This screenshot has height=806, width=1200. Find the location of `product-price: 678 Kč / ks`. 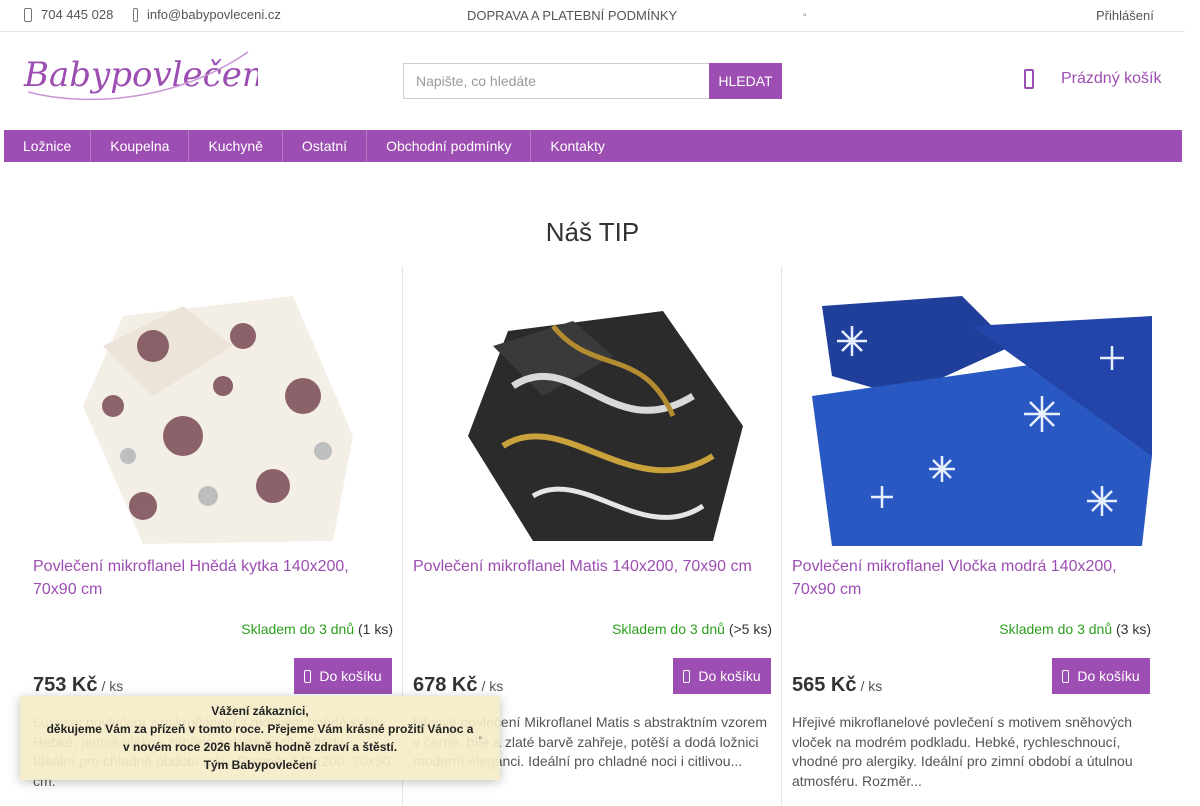

product-price: 678 Kč / ks is located at coordinates (458, 685).